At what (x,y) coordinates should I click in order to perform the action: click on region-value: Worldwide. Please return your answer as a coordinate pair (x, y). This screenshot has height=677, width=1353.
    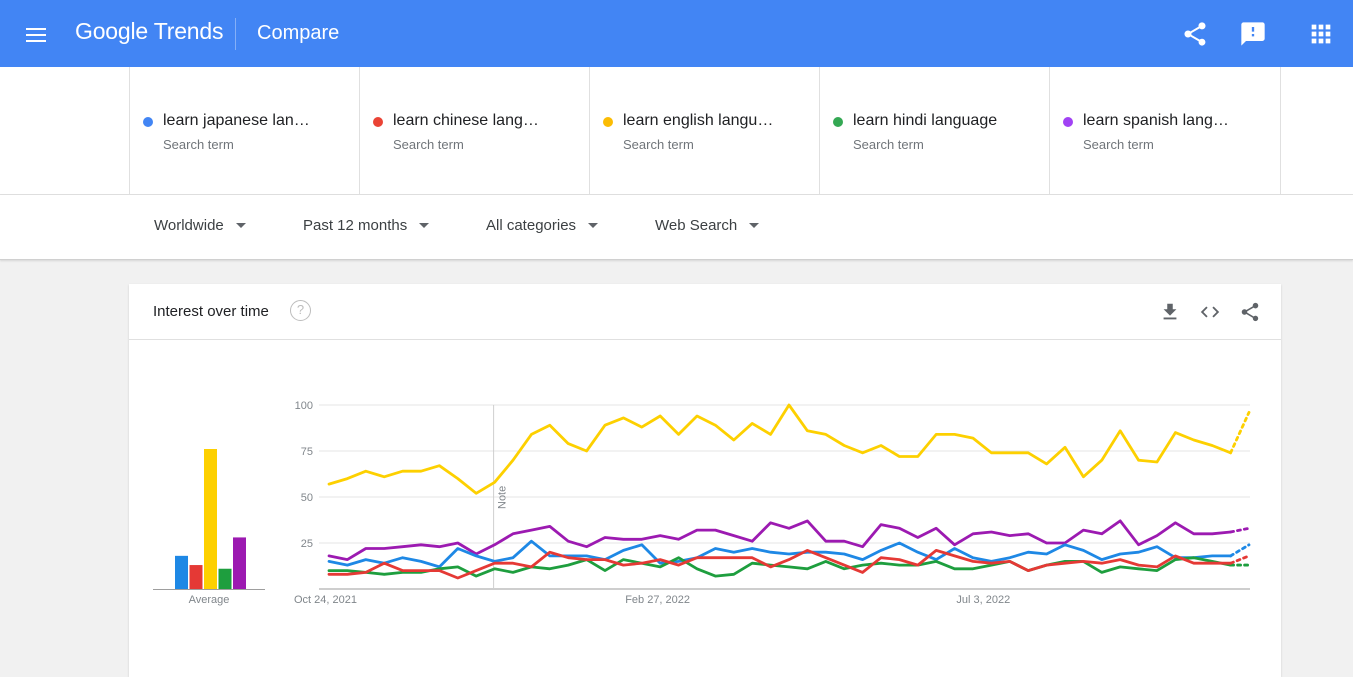
    Looking at the image, I should click on (189, 225).